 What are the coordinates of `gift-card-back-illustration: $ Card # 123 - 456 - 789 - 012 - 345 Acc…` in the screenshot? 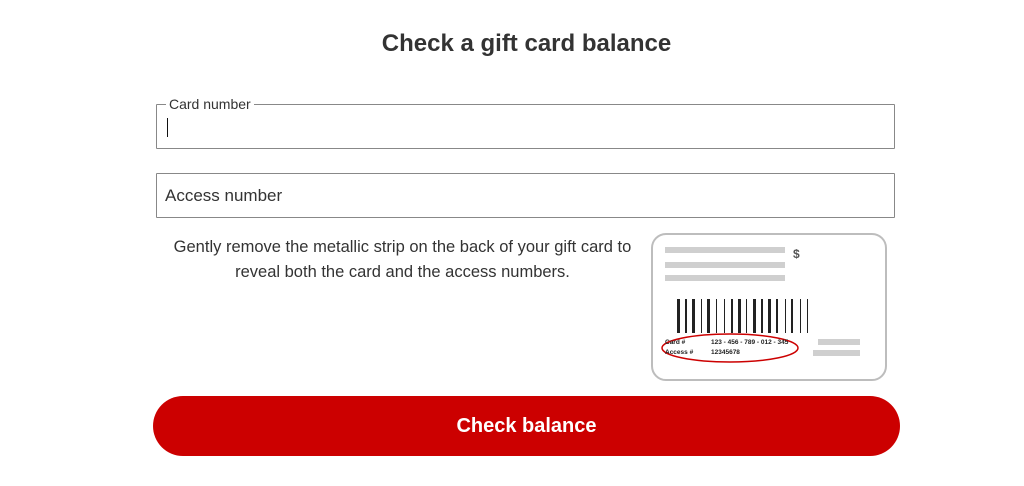 It's located at (769, 307).